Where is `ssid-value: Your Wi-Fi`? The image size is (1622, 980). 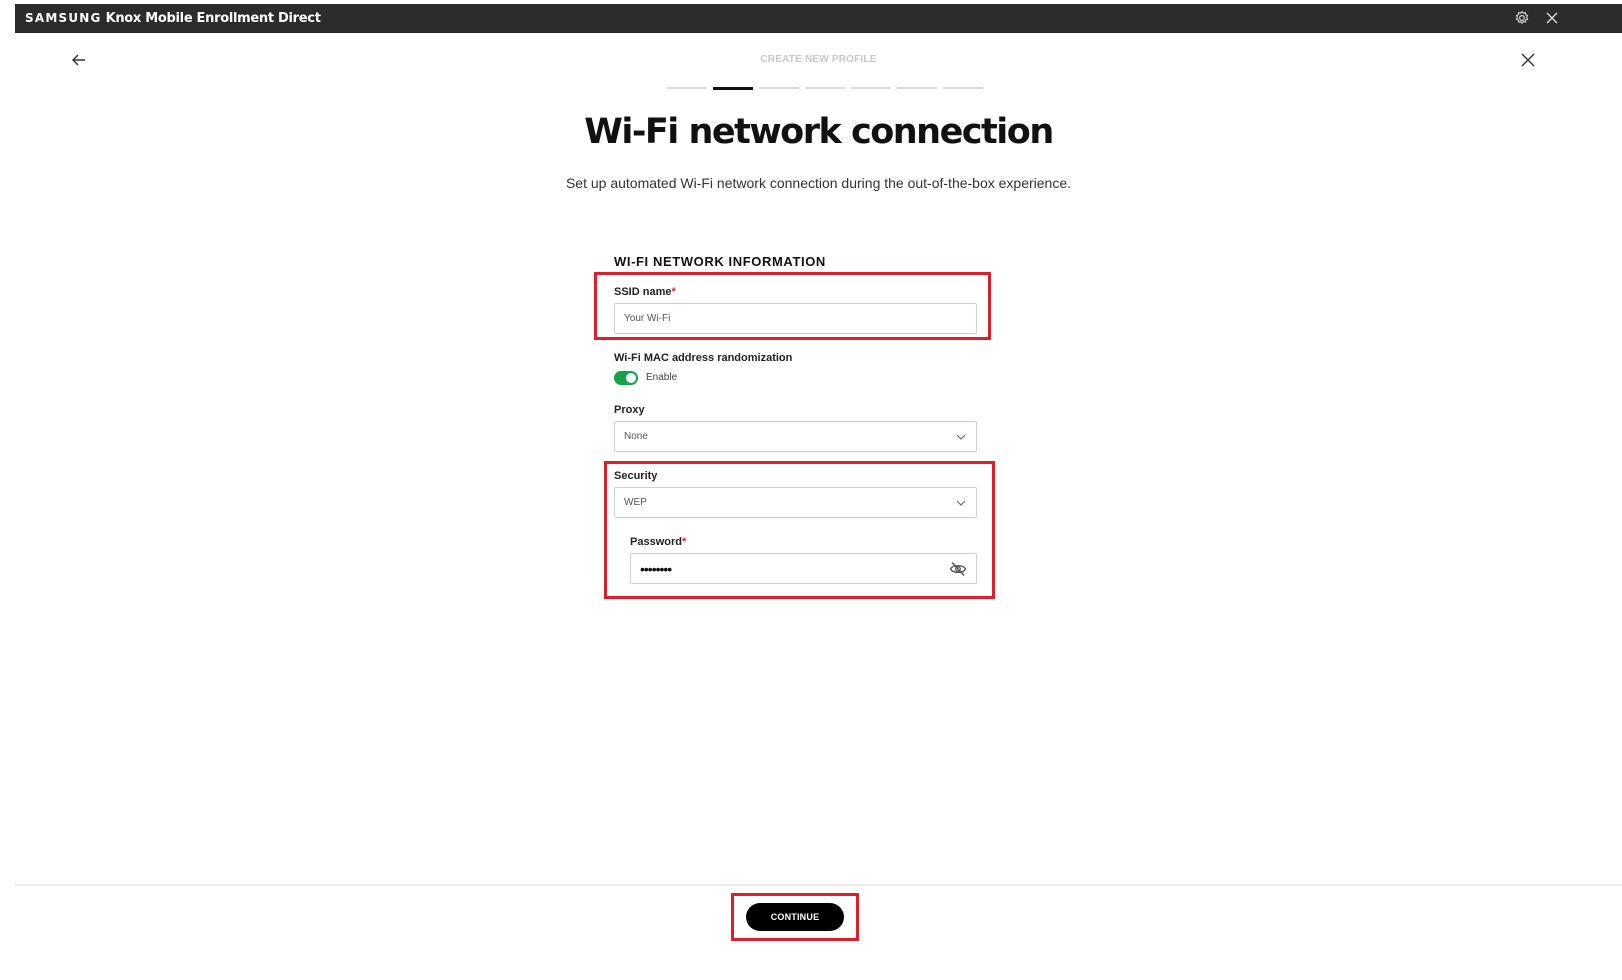 ssid-value: Your Wi-Fi is located at coordinates (647, 318).